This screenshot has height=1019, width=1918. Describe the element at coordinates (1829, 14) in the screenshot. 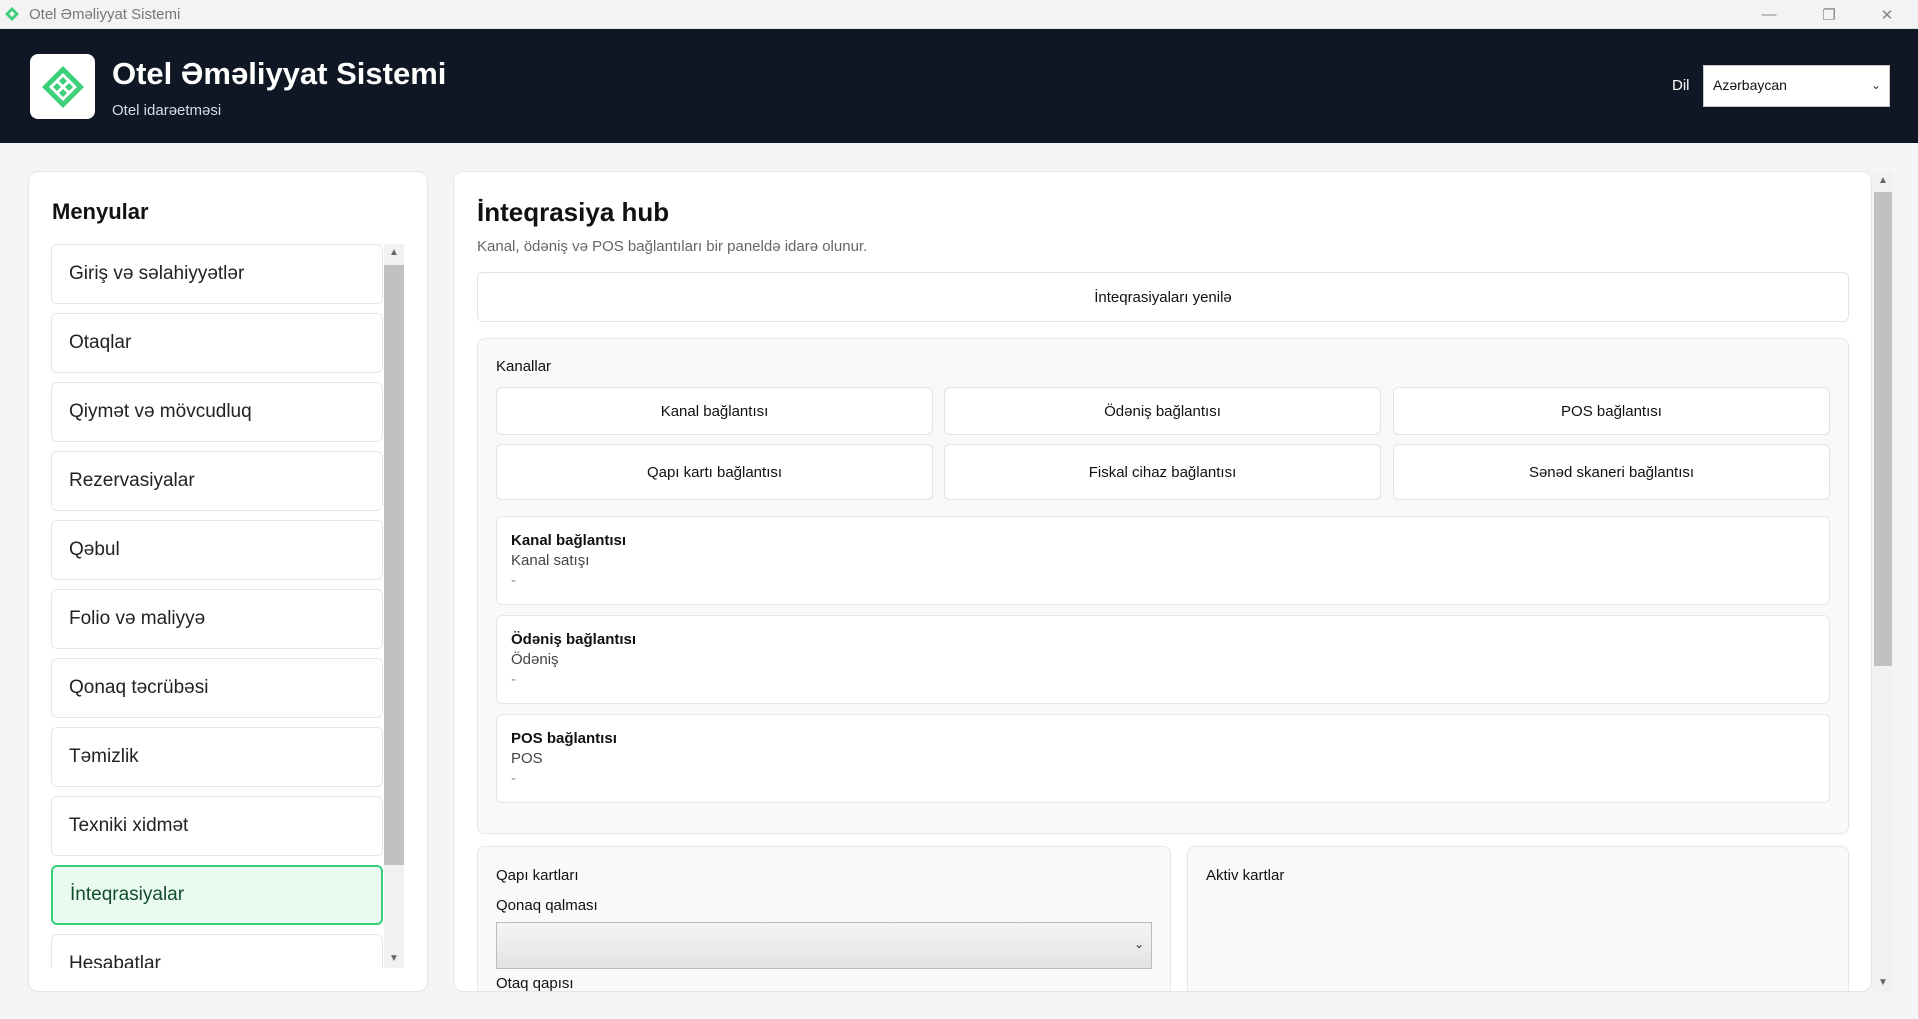

I see `restore-button: ❐` at that location.